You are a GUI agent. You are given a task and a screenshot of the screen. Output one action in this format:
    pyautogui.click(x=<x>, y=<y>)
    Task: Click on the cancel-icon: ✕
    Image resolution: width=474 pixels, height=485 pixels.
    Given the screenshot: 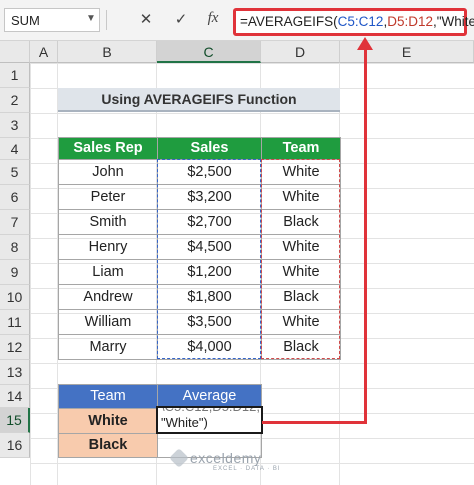 What is the action you would take?
    pyautogui.click(x=146, y=19)
    